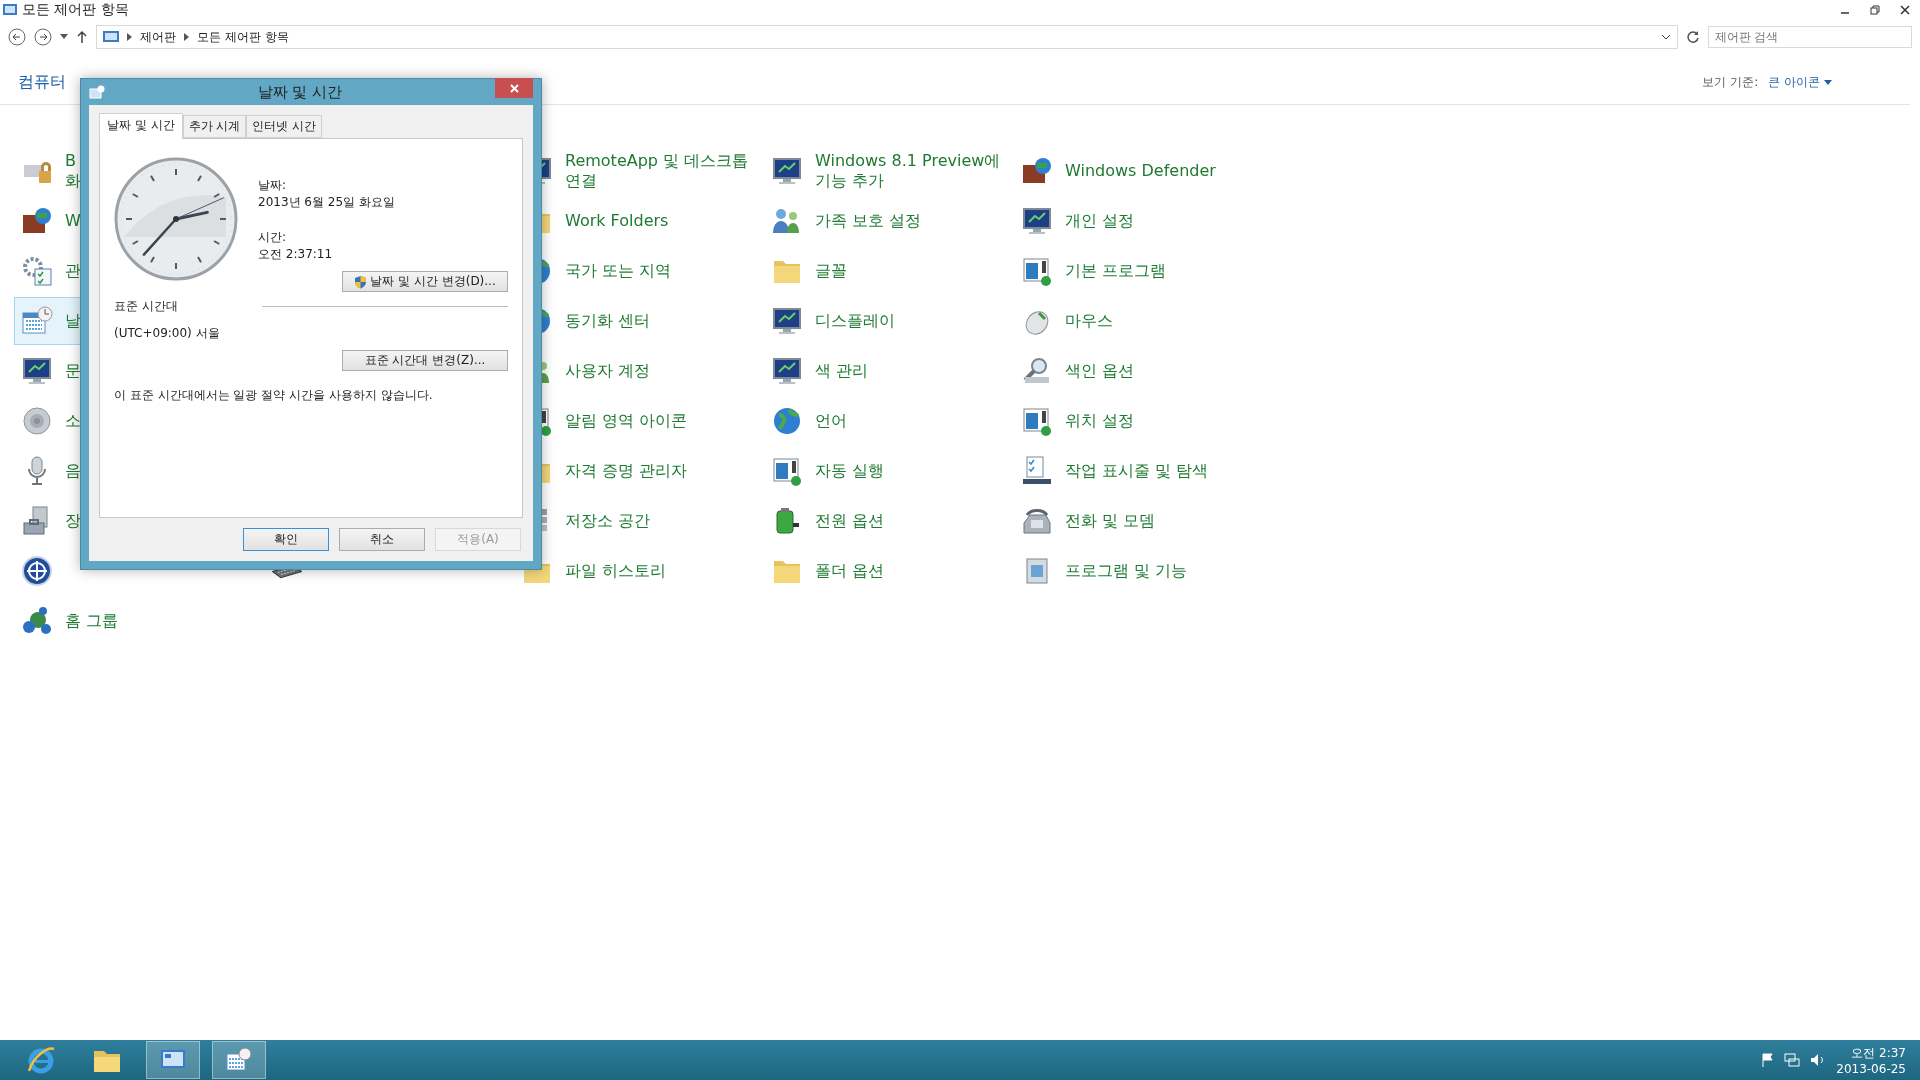 The image size is (1920, 1080). I want to click on control-panel-item: 전원 옵션, so click(828, 521).